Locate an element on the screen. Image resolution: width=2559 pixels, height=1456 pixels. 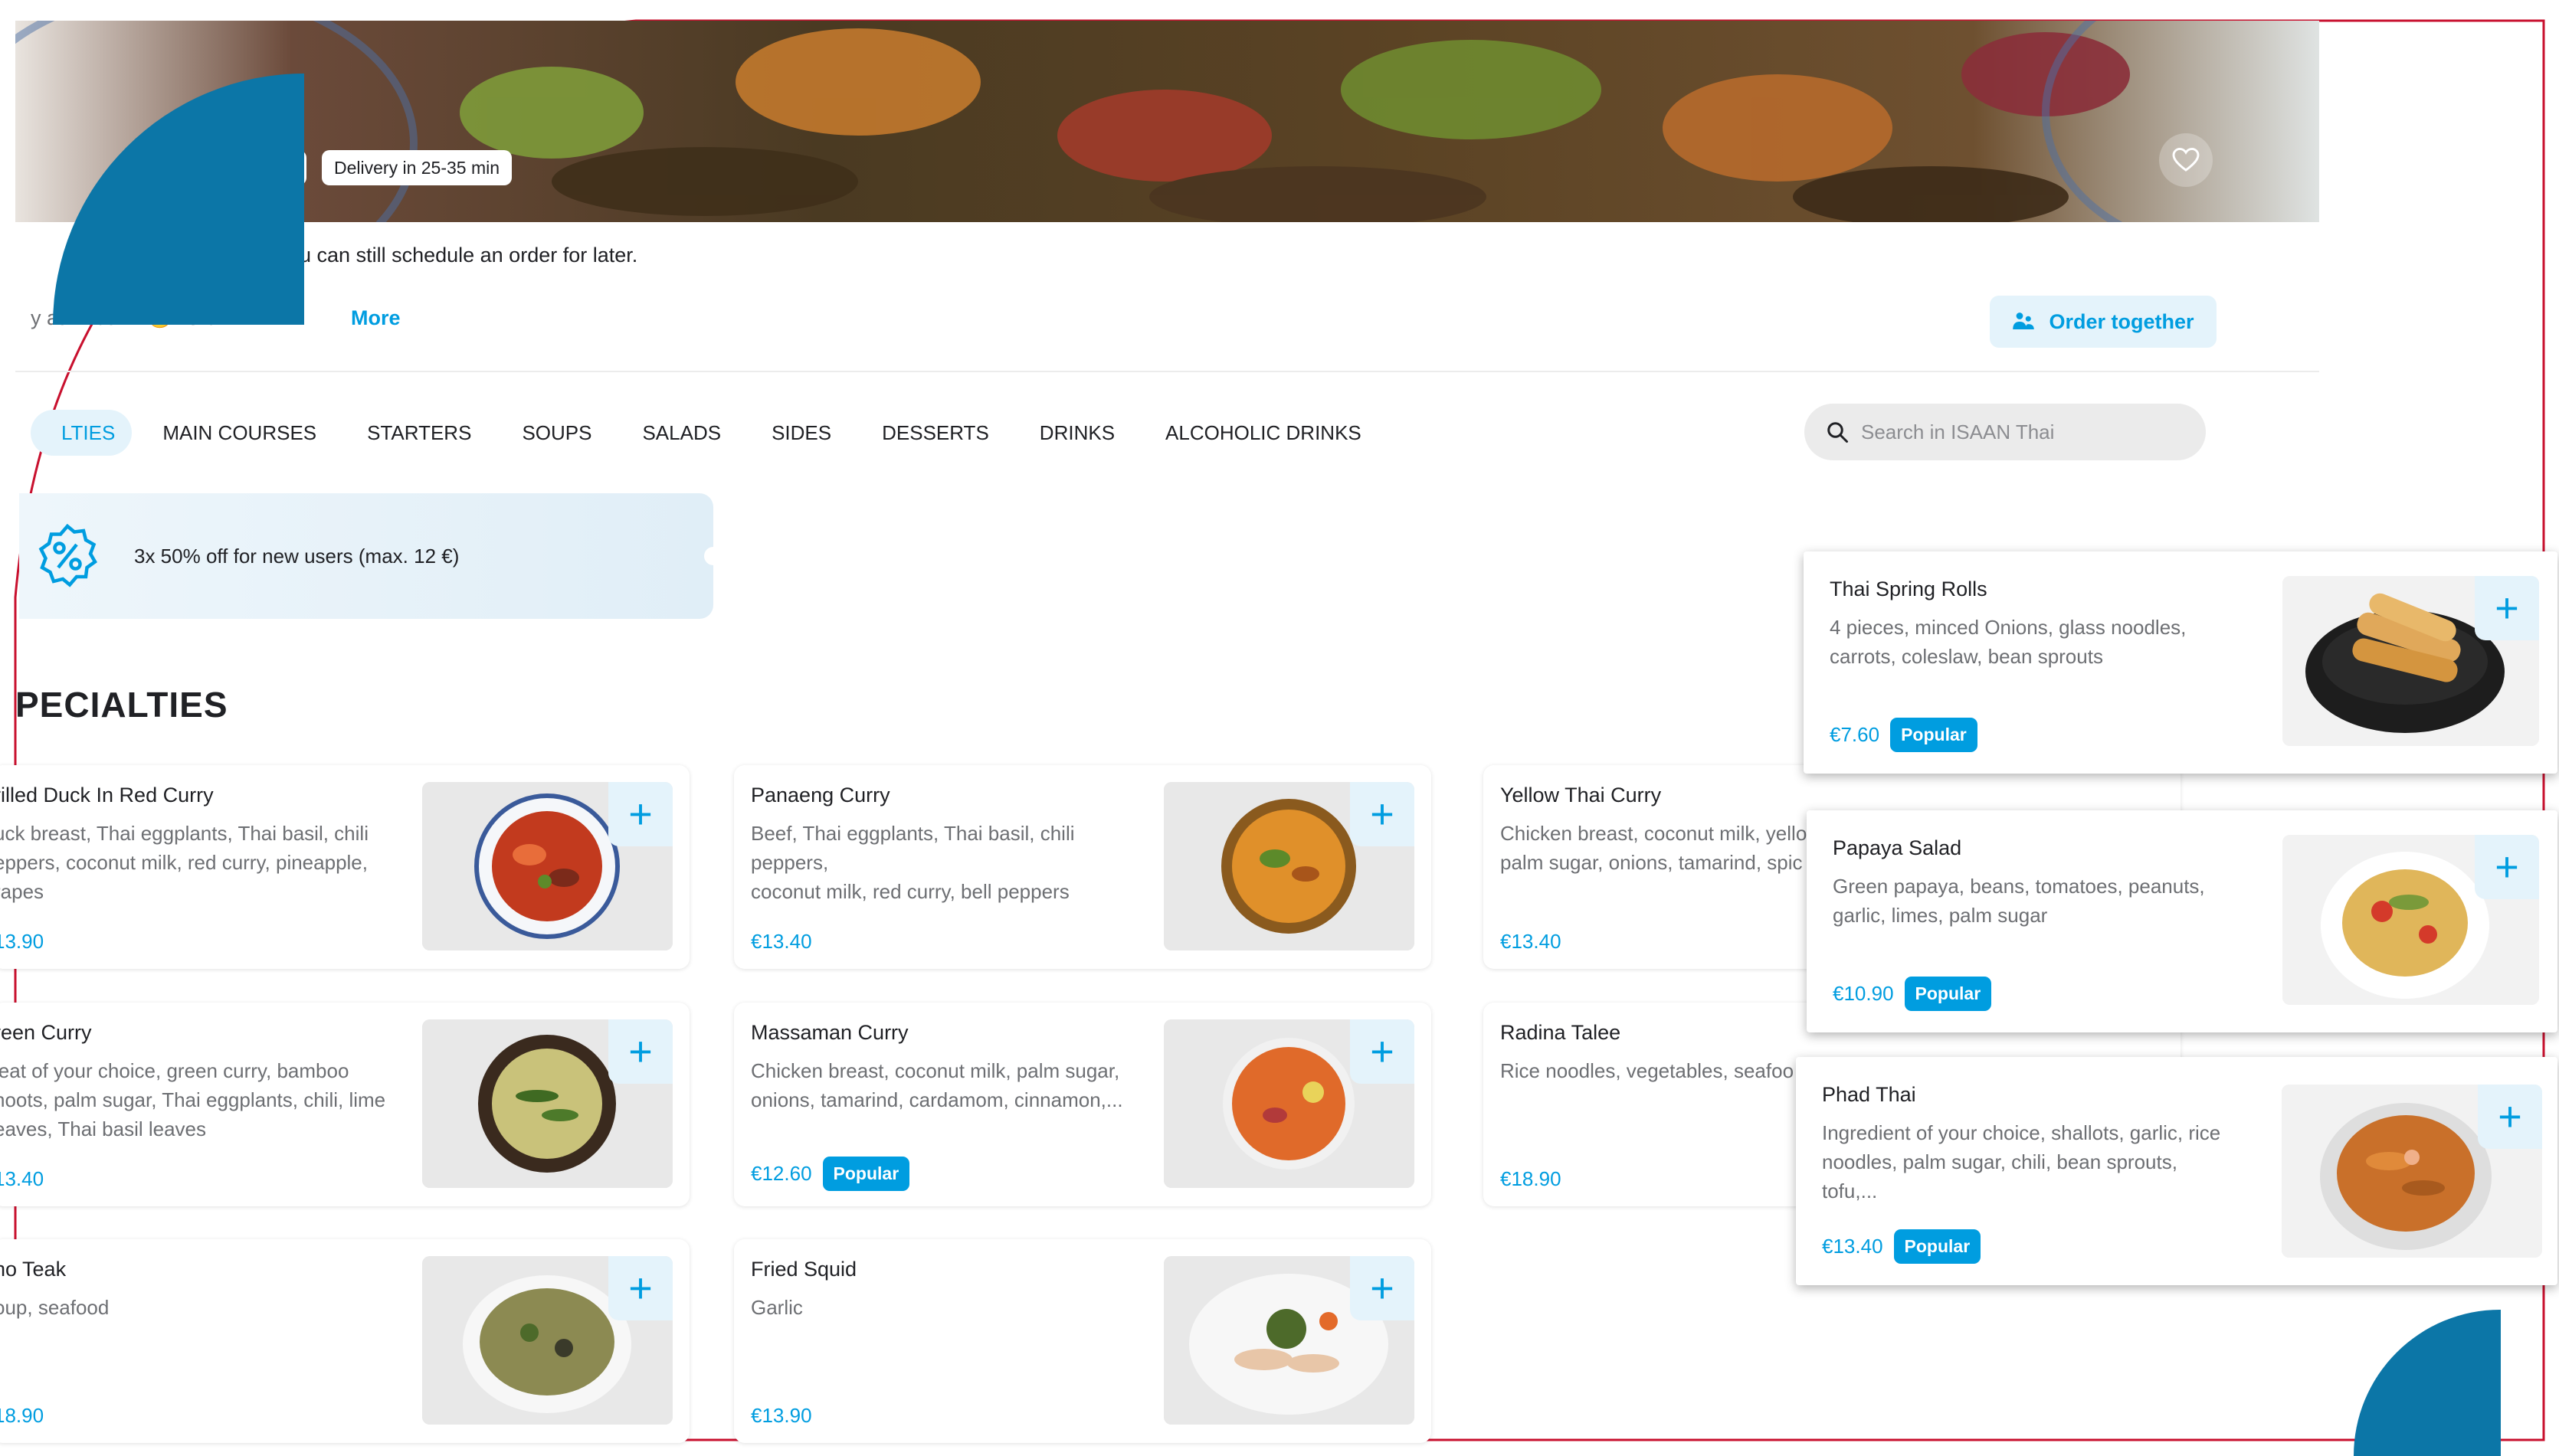
menu-item-card: Fried Squid Garlic €13.90 + is located at coordinates (1083, 1341).